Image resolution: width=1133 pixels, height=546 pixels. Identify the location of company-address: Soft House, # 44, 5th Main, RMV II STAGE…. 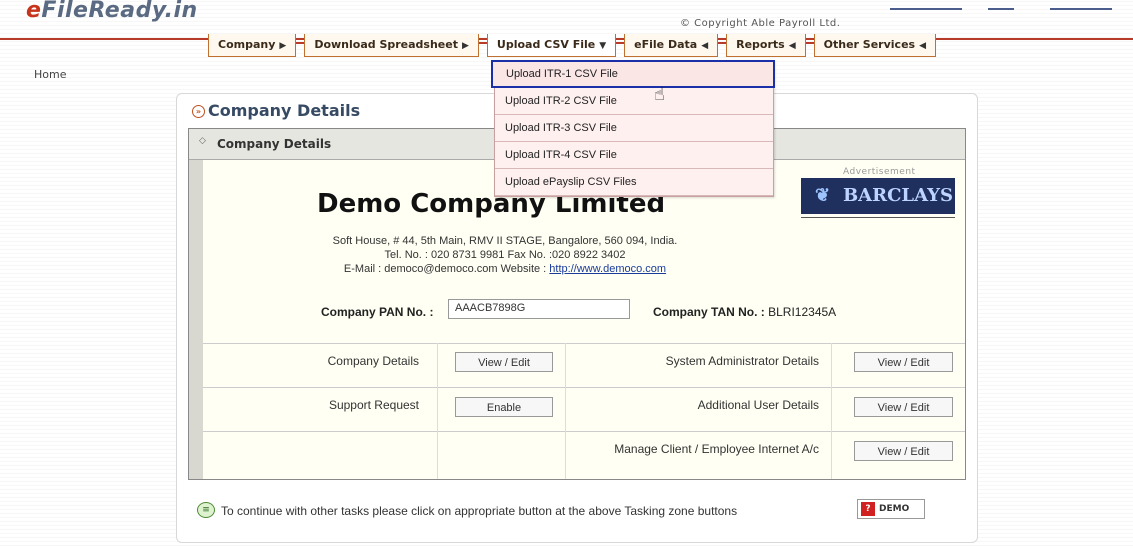
(505, 241).